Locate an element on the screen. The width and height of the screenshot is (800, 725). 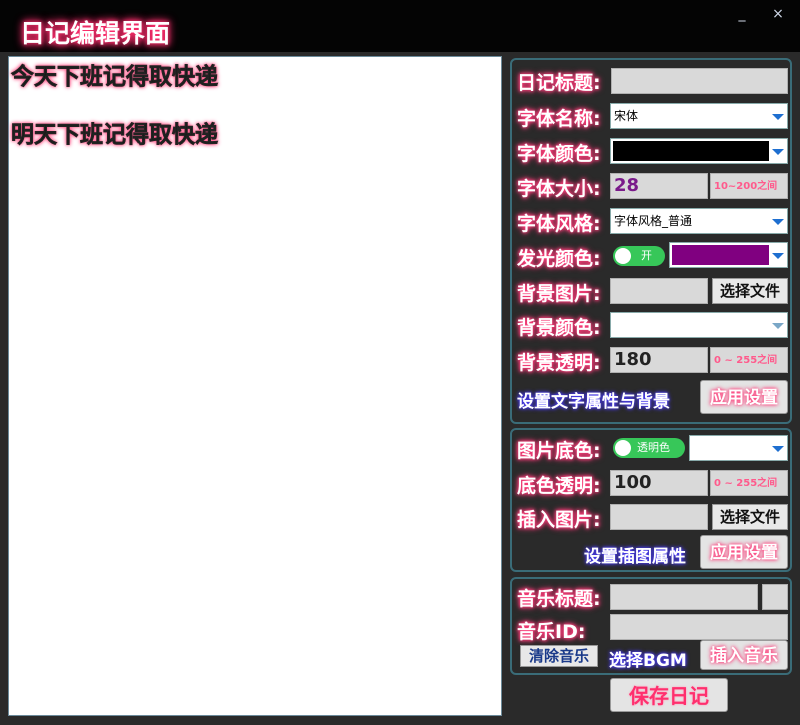
font-size-input: 28 is located at coordinates (659, 186).